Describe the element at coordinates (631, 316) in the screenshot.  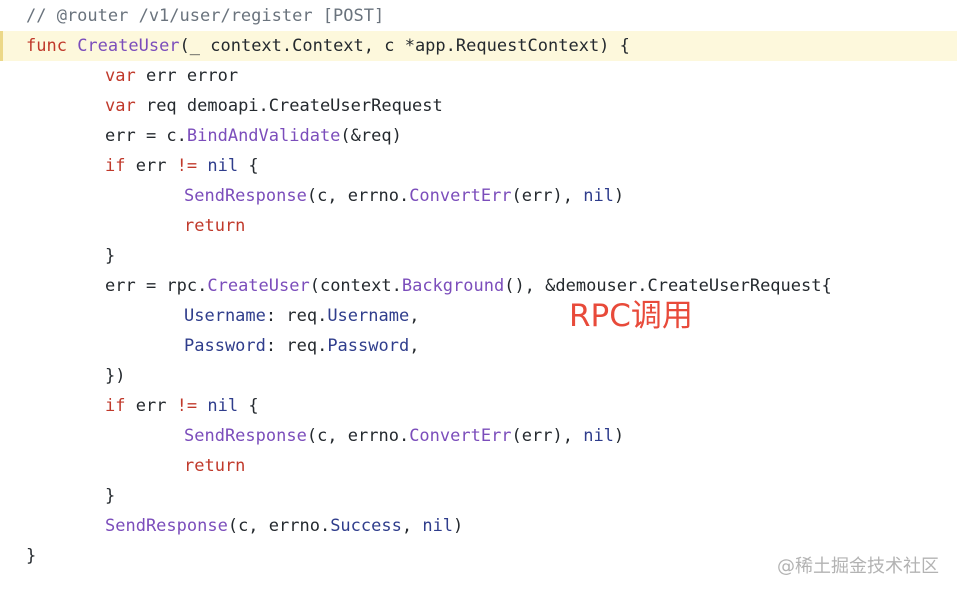
I see `rpc-call-annotation: RPC调用` at that location.